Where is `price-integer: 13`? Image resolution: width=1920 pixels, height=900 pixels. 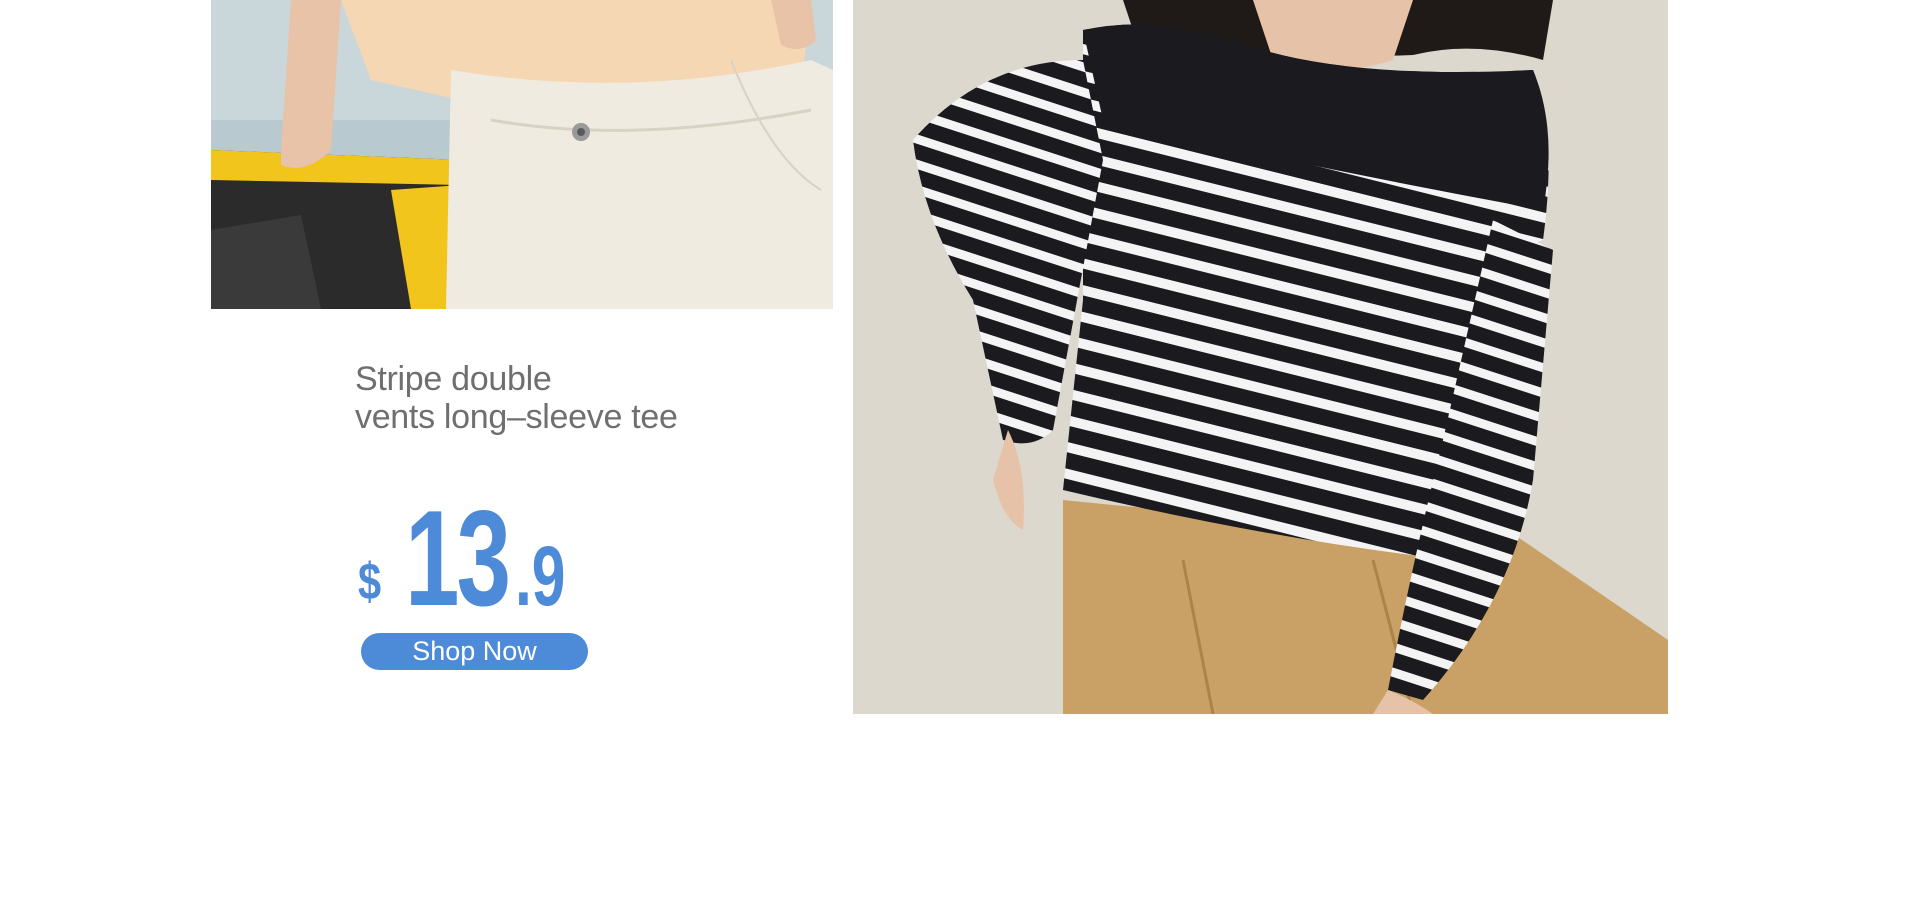
price-integer: 13 is located at coordinates (458, 558).